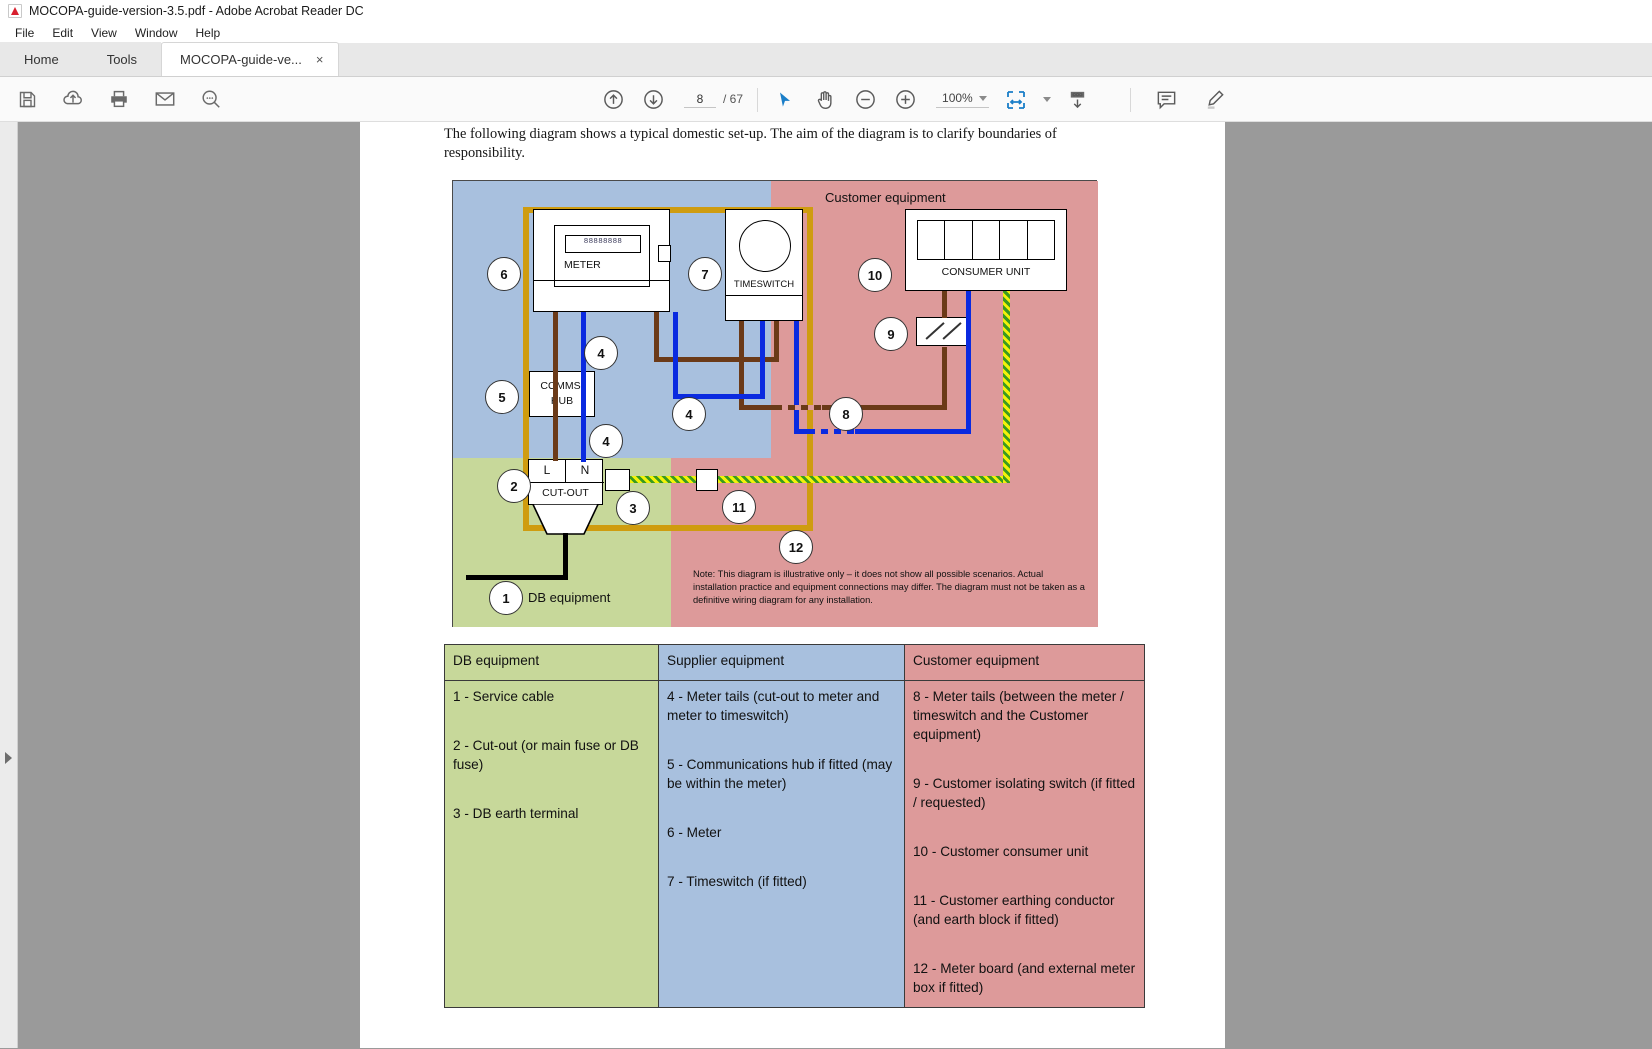 The width and height of the screenshot is (1652, 1049). I want to click on tab-tools-label: Tools, so click(122, 59).